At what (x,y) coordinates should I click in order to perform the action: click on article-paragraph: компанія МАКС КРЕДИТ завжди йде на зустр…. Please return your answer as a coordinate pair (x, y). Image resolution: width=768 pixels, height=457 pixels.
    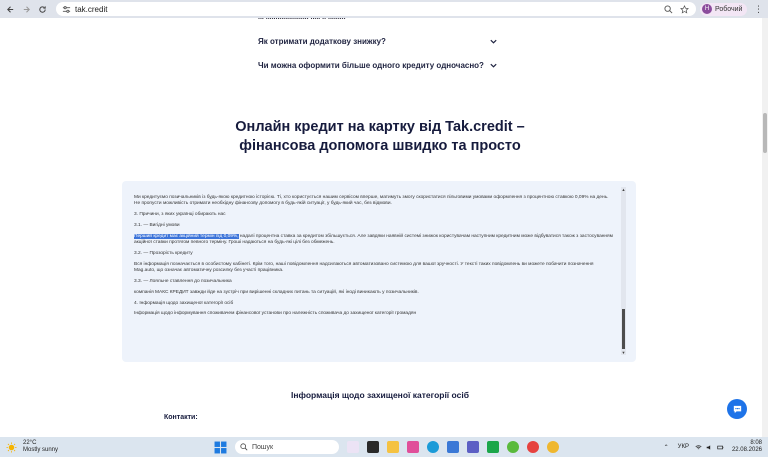
    Looking at the image, I should click on (276, 292).